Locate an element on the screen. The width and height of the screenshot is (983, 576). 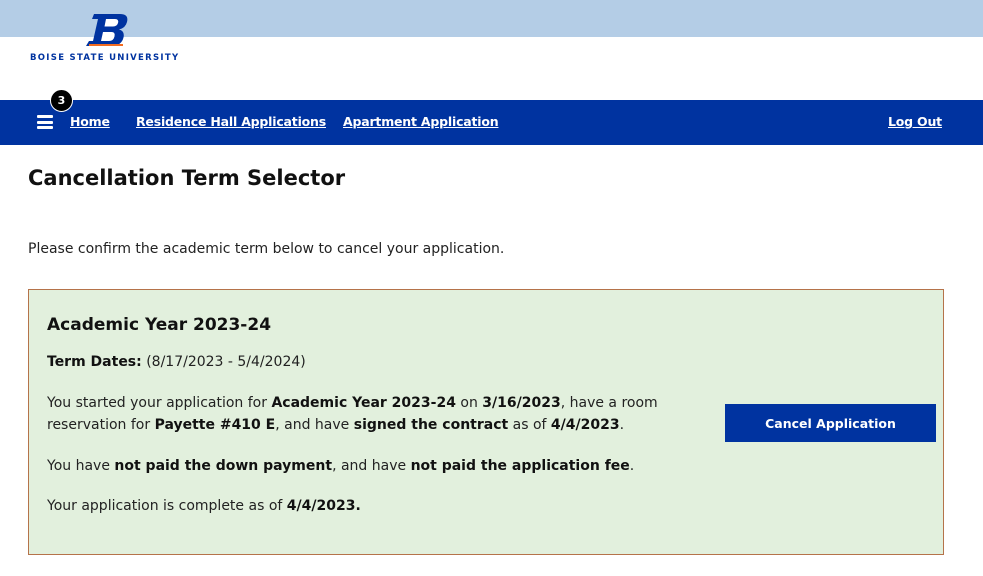
nav-link-home: Home is located at coordinates (90, 121).